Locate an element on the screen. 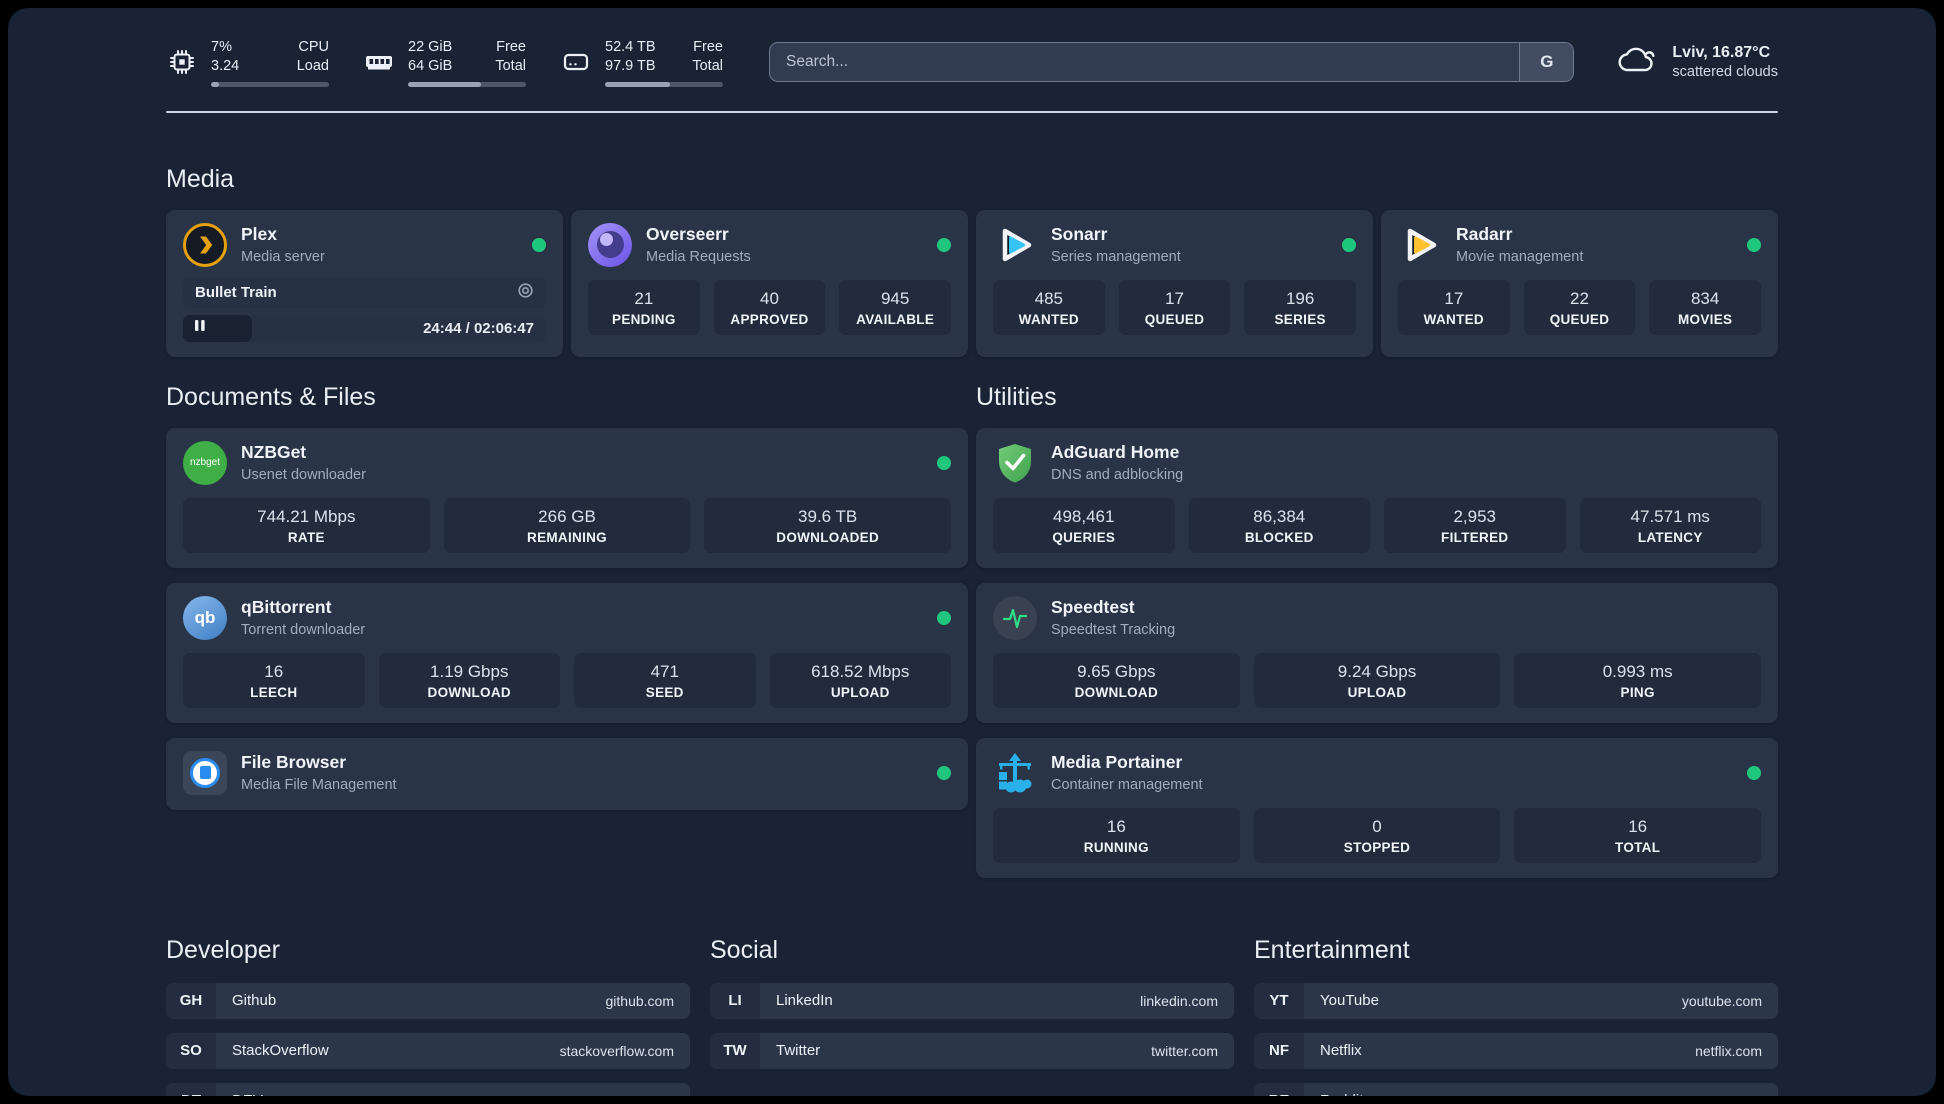  stat-box: 17 WANTED is located at coordinates (1454, 307).